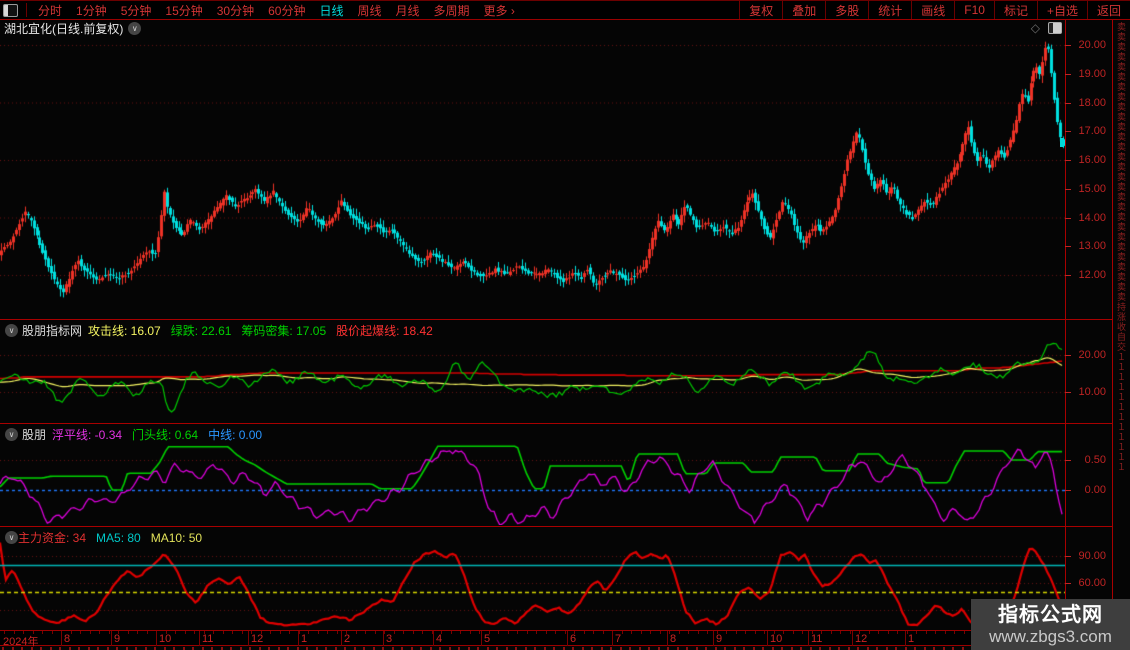 The height and width of the screenshot is (650, 1130). What do you see at coordinates (803, 10) in the screenshot?
I see `menu-item-action: 叠加` at bounding box center [803, 10].